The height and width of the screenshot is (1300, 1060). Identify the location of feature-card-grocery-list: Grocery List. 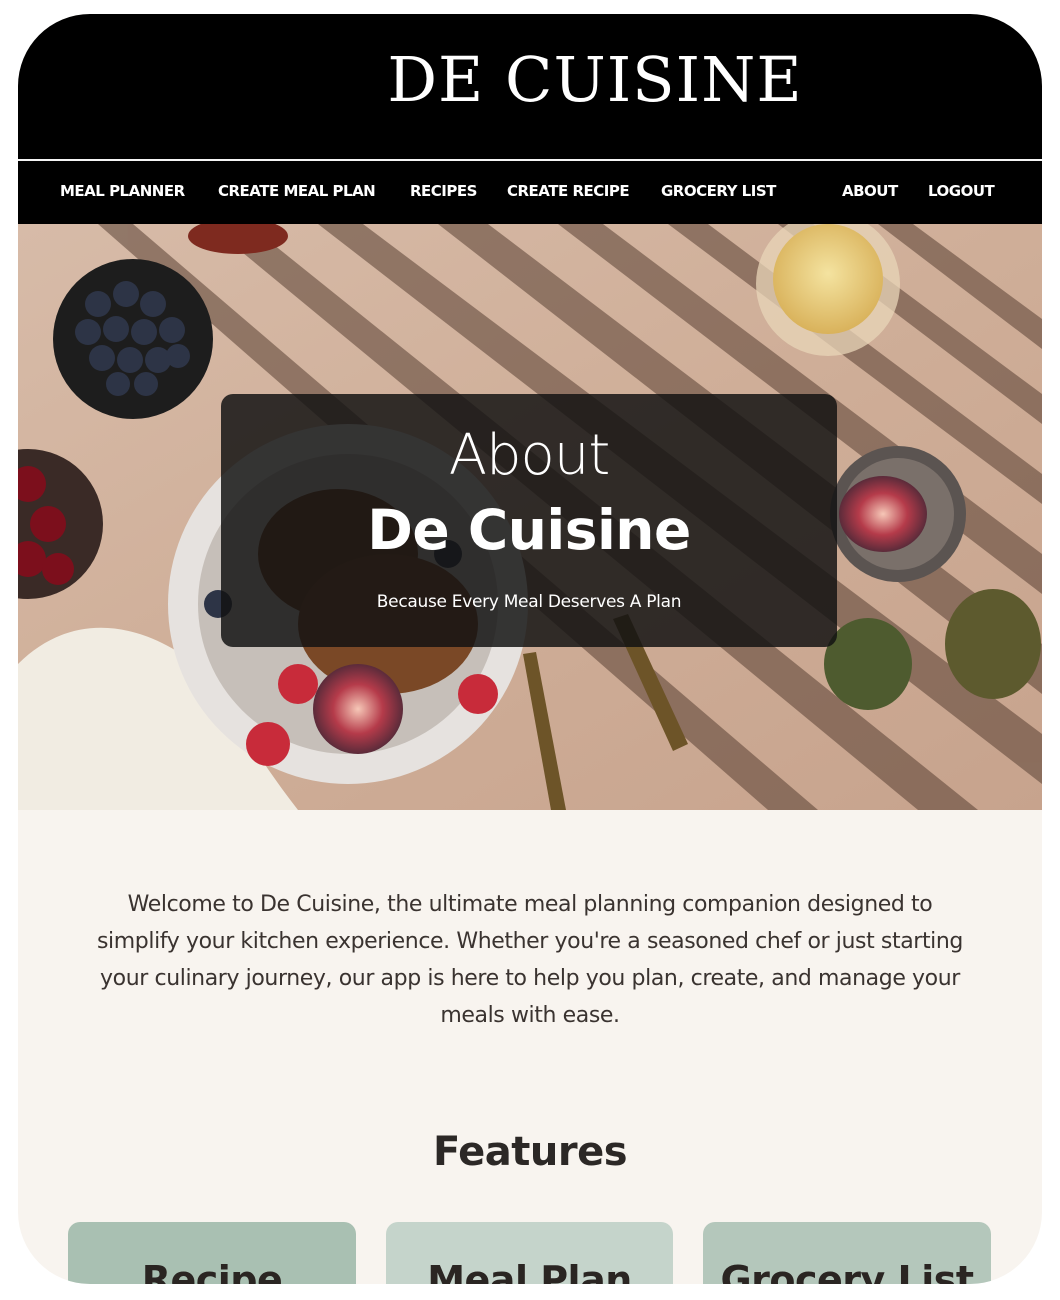
(847, 1253).